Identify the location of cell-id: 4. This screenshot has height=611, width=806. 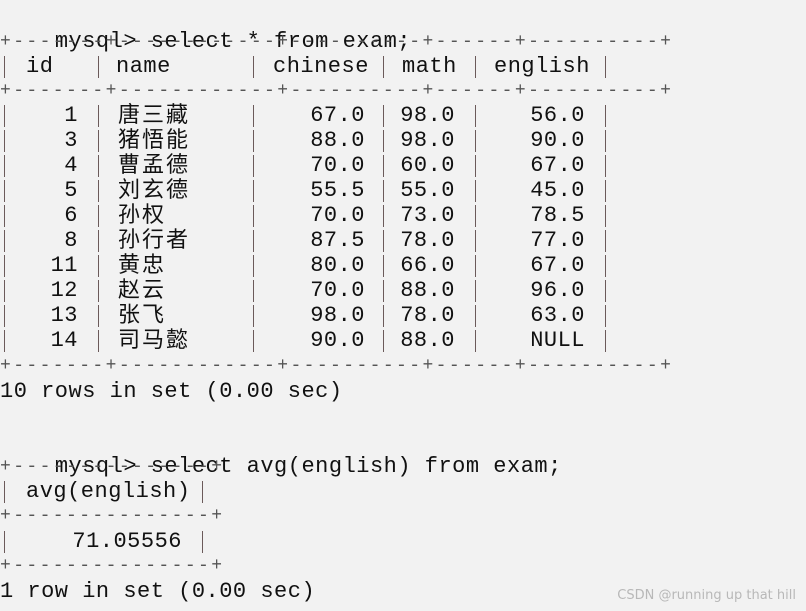
(71, 165).